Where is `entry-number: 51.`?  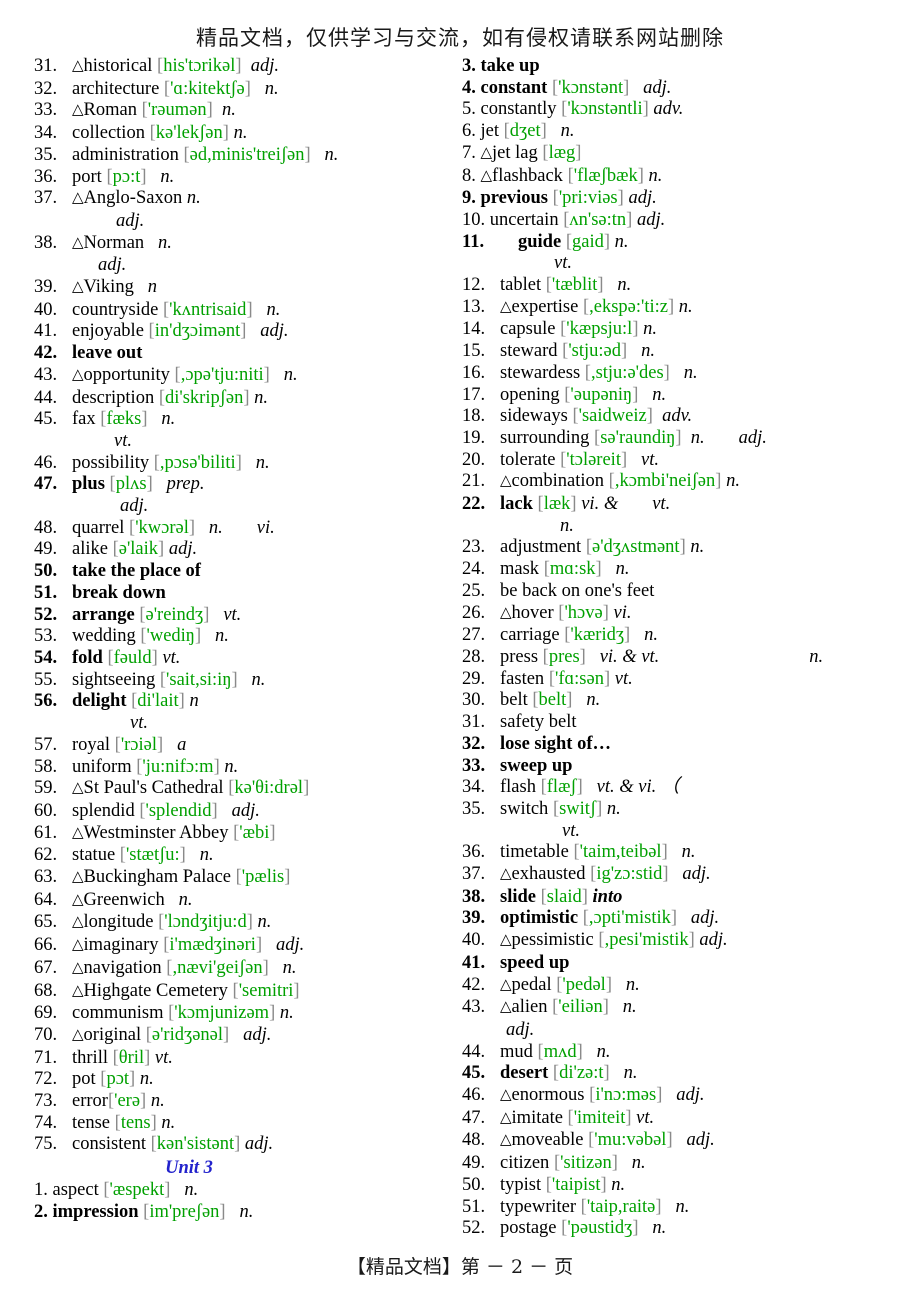
entry-number: 51. is located at coordinates (474, 1206).